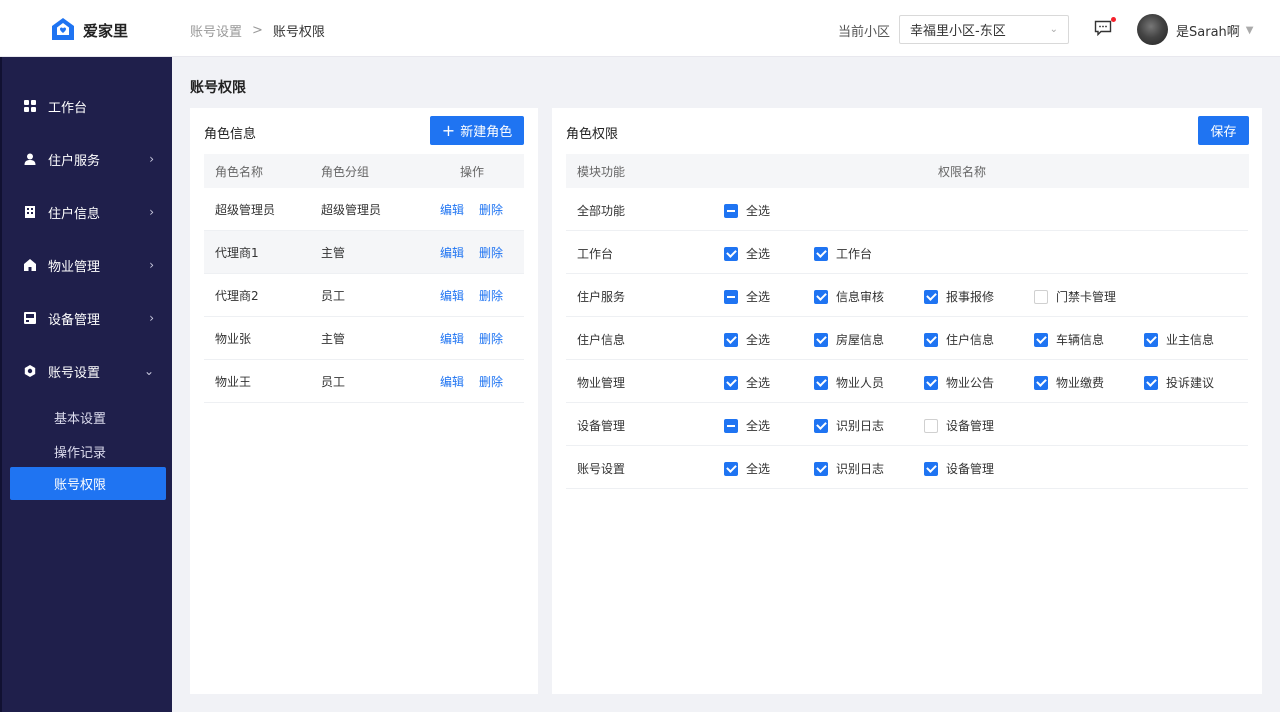 This screenshot has width=1280, height=712. What do you see at coordinates (1041, 296) in the screenshot?
I see `checkbox-unchecked-icon` at bounding box center [1041, 296].